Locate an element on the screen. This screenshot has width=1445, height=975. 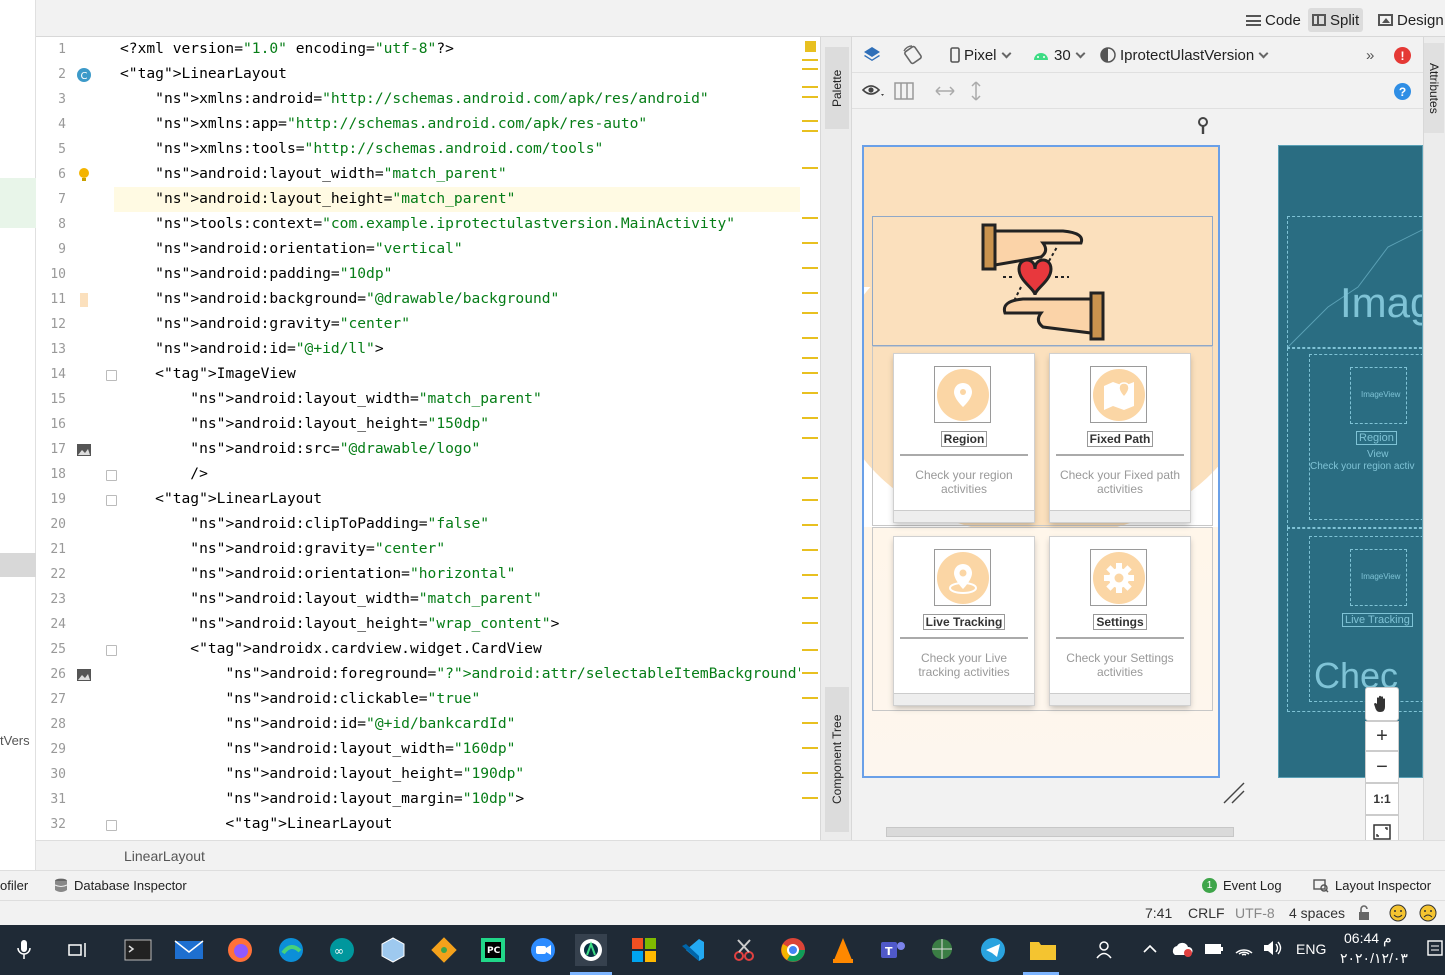
code-line: "ns">android:layout_margin="10dp"> is located at coordinates (322, 798).